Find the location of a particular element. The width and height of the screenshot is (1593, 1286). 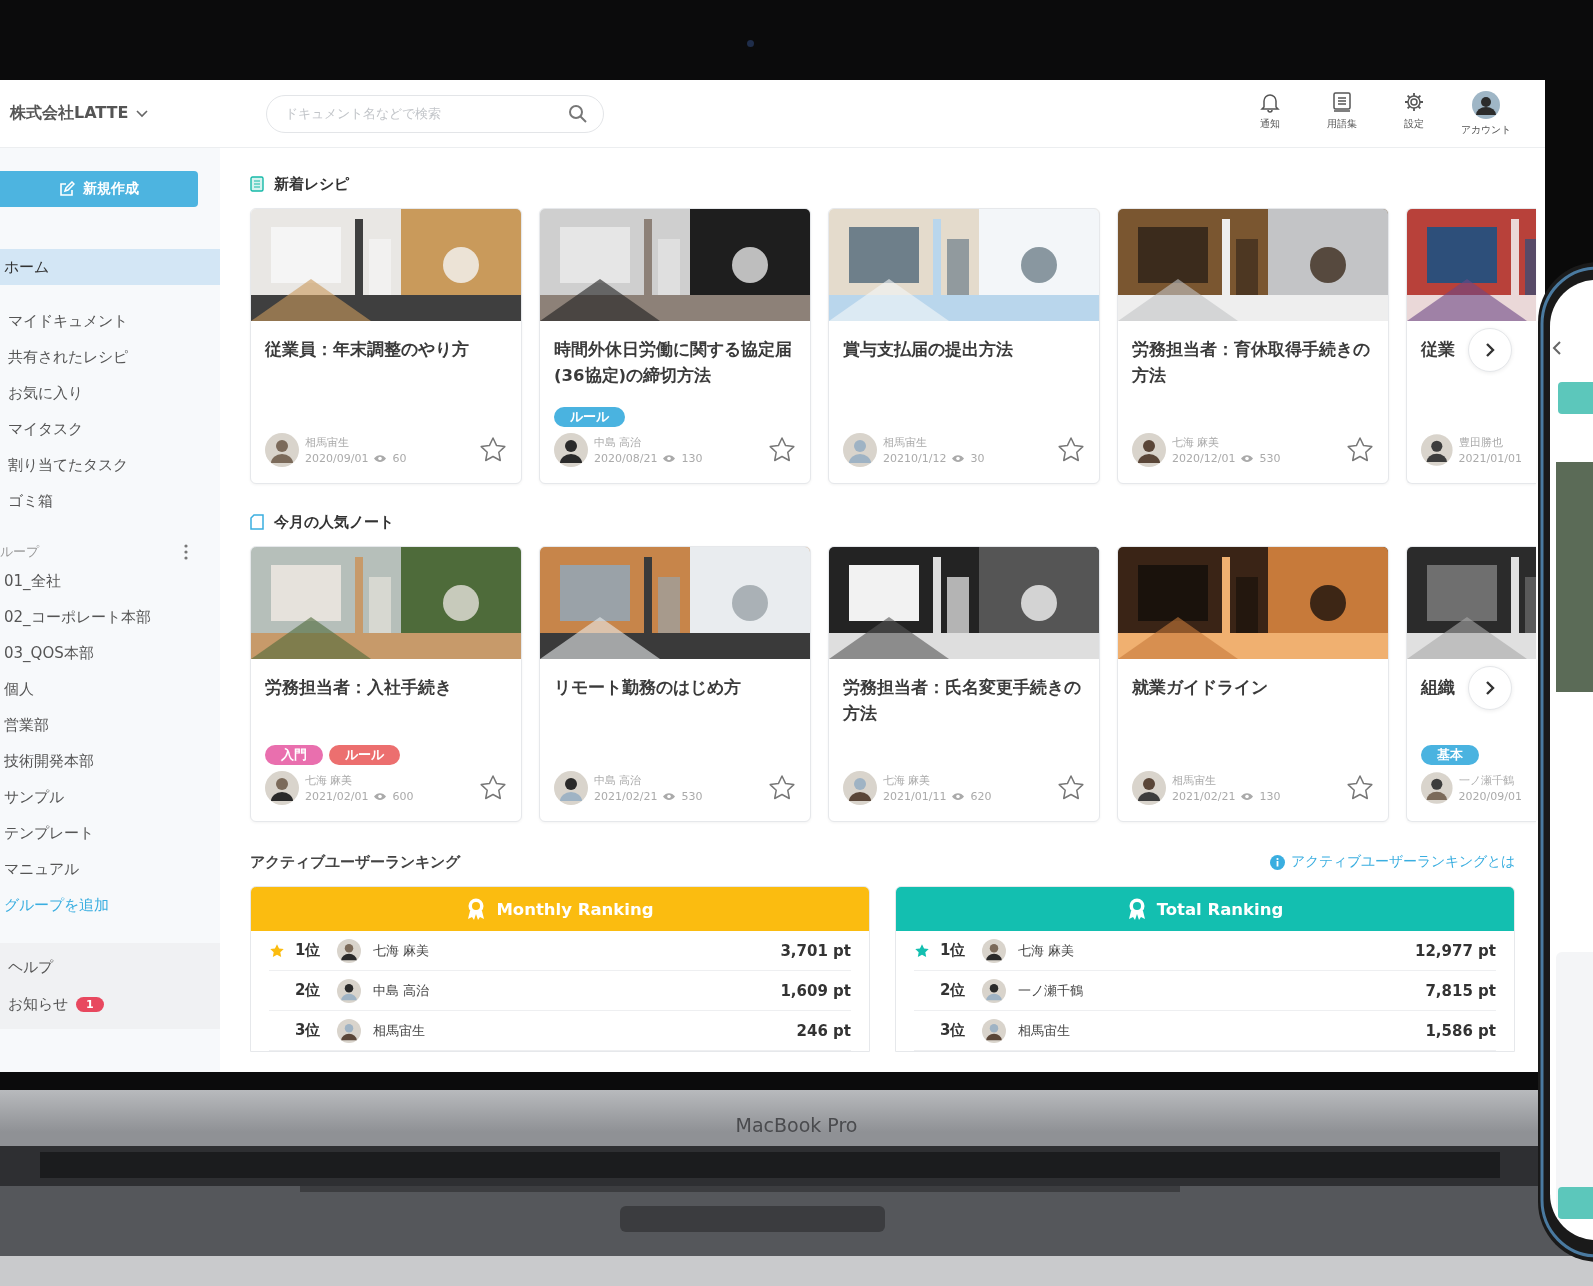

date-text: 2021/01/01 is located at coordinates (1490, 458).